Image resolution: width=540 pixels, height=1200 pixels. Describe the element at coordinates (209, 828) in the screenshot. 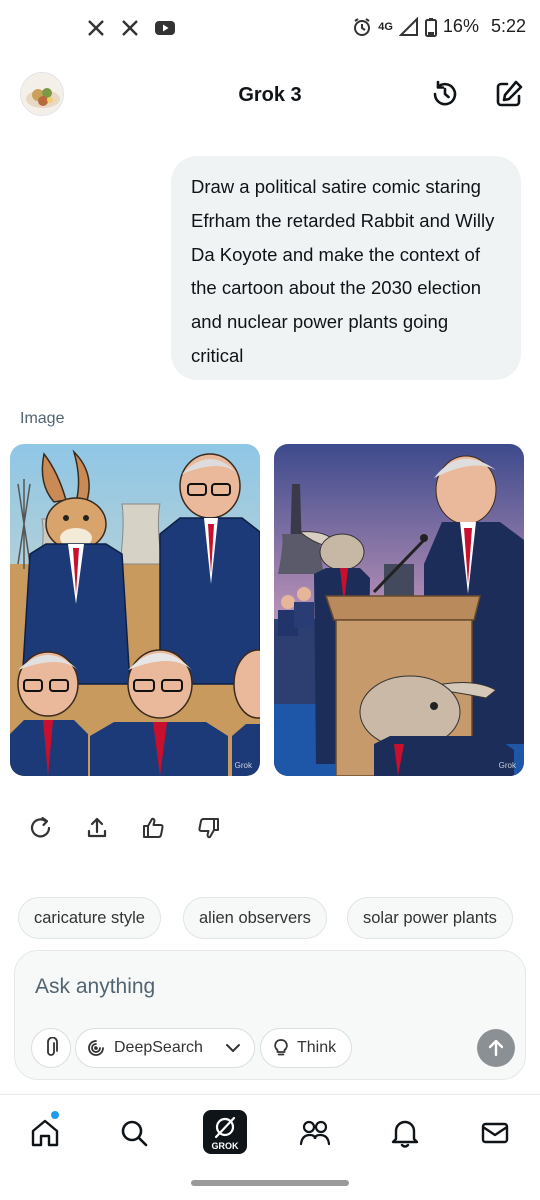

I see `thumbs-down-icon` at that location.